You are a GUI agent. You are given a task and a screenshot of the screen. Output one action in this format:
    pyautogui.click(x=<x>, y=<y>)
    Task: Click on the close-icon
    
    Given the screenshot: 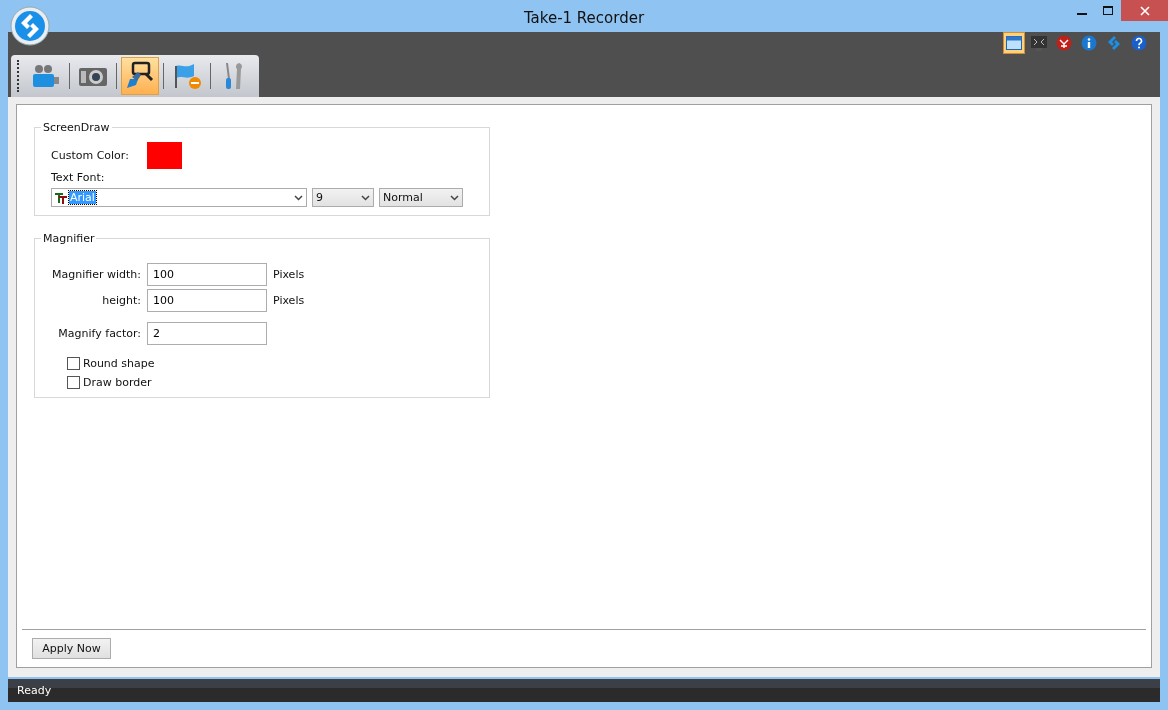 What is the action you would take?
    pyautogui.click(x=1144, y=10)
    